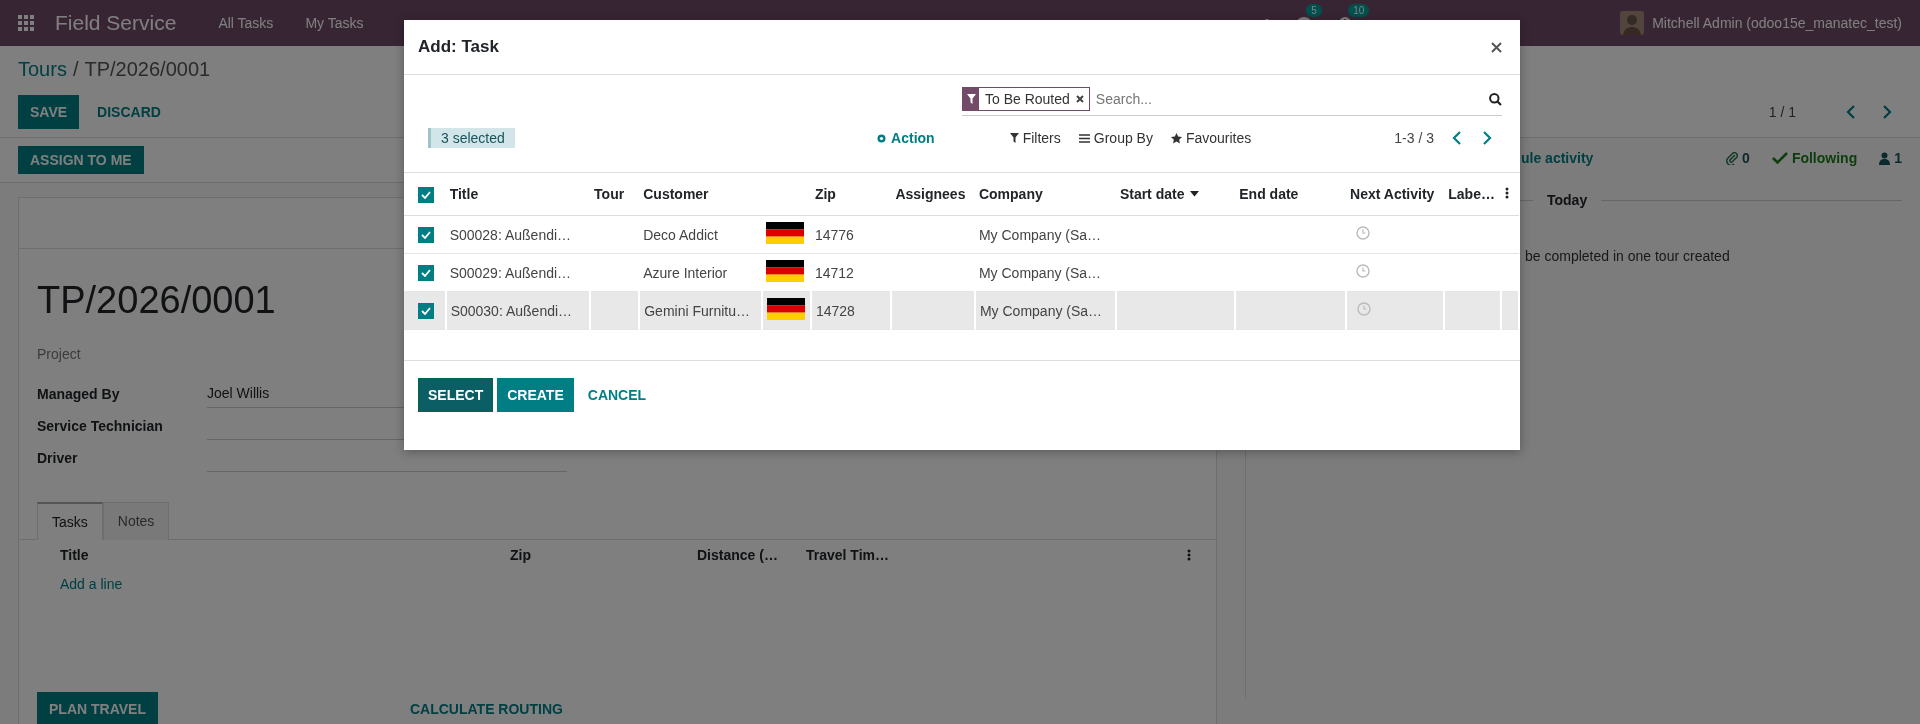 The height and width of the screenshot is (724, 1920). I want to click on activity-count-badge: 10, so click(1359, 10).